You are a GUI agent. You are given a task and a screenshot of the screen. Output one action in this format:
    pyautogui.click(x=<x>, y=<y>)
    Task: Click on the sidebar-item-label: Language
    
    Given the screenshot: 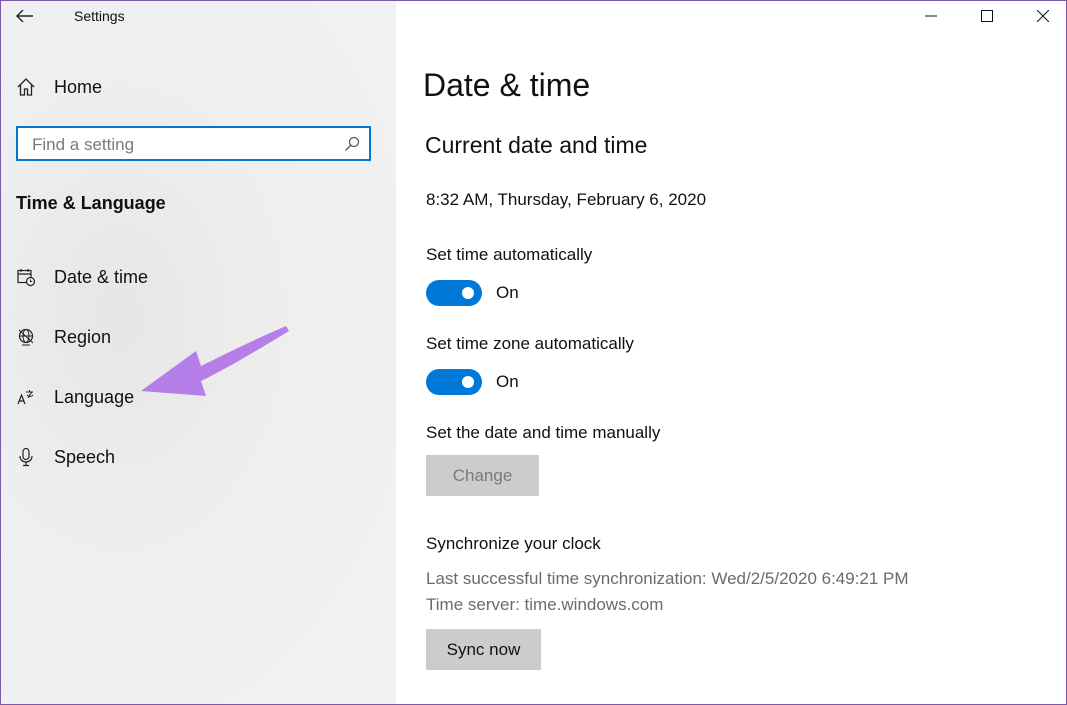 What is the action you would take?
    pyautogui.click(x=94, y=396)
    